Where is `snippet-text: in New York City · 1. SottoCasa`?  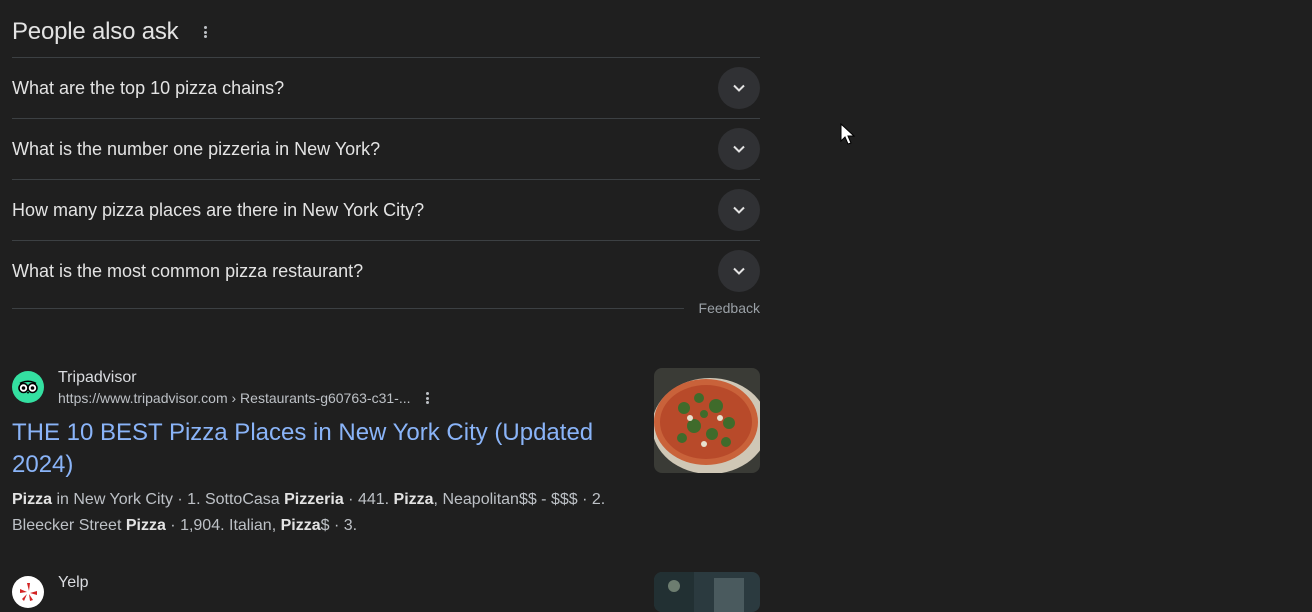 snippet-text: in New York City · 1. SottoCasa is located at coordinates (168, 499).